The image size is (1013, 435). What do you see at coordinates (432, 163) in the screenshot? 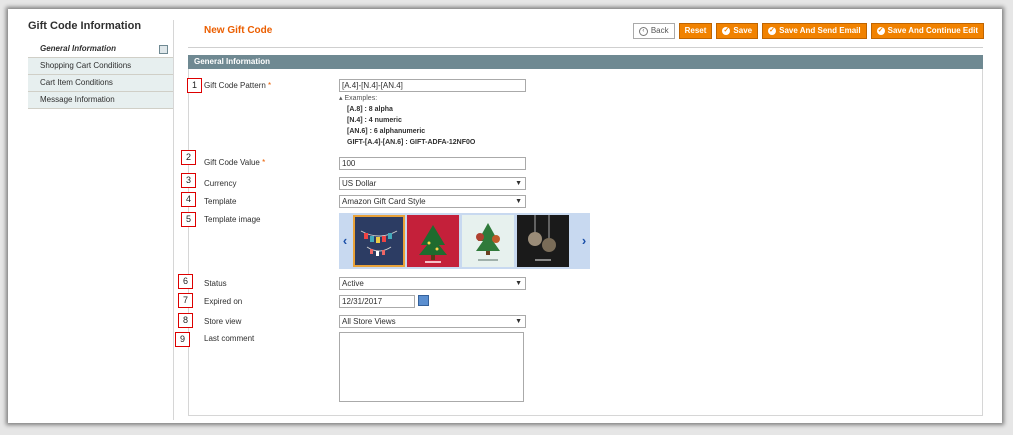
I see `gift-code-value-input: 100` at bounding box center [432, 163].